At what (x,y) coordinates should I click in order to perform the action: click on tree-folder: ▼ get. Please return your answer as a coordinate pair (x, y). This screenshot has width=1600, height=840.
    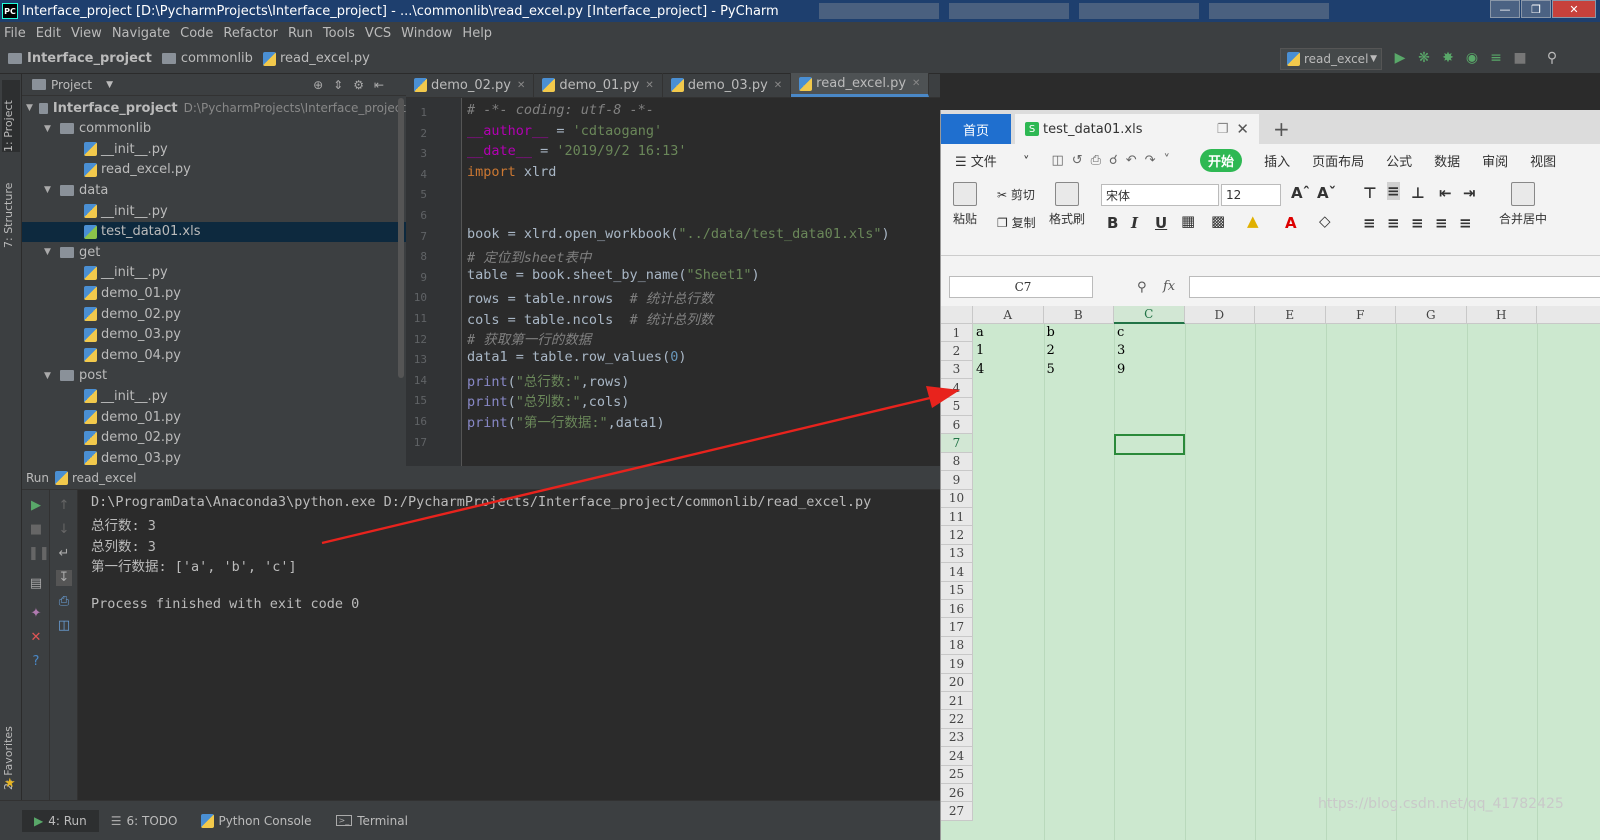
    Looking at the image, I should click on (214, 252).